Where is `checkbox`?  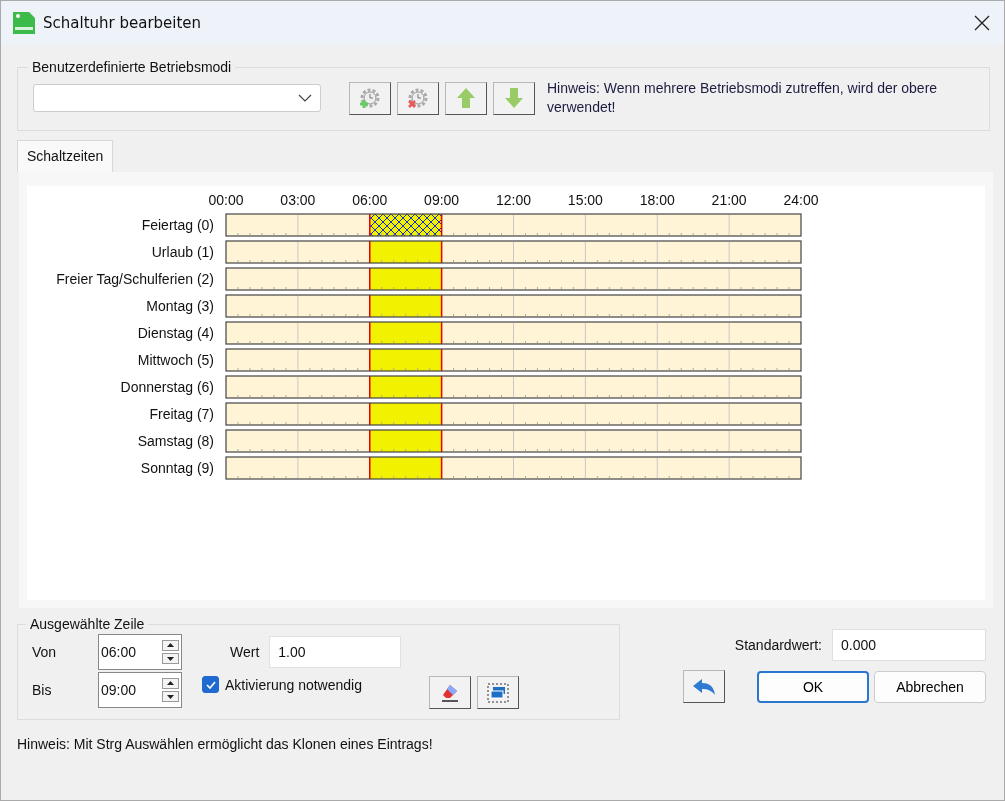 checkbox is located at coordinates (210, 684).